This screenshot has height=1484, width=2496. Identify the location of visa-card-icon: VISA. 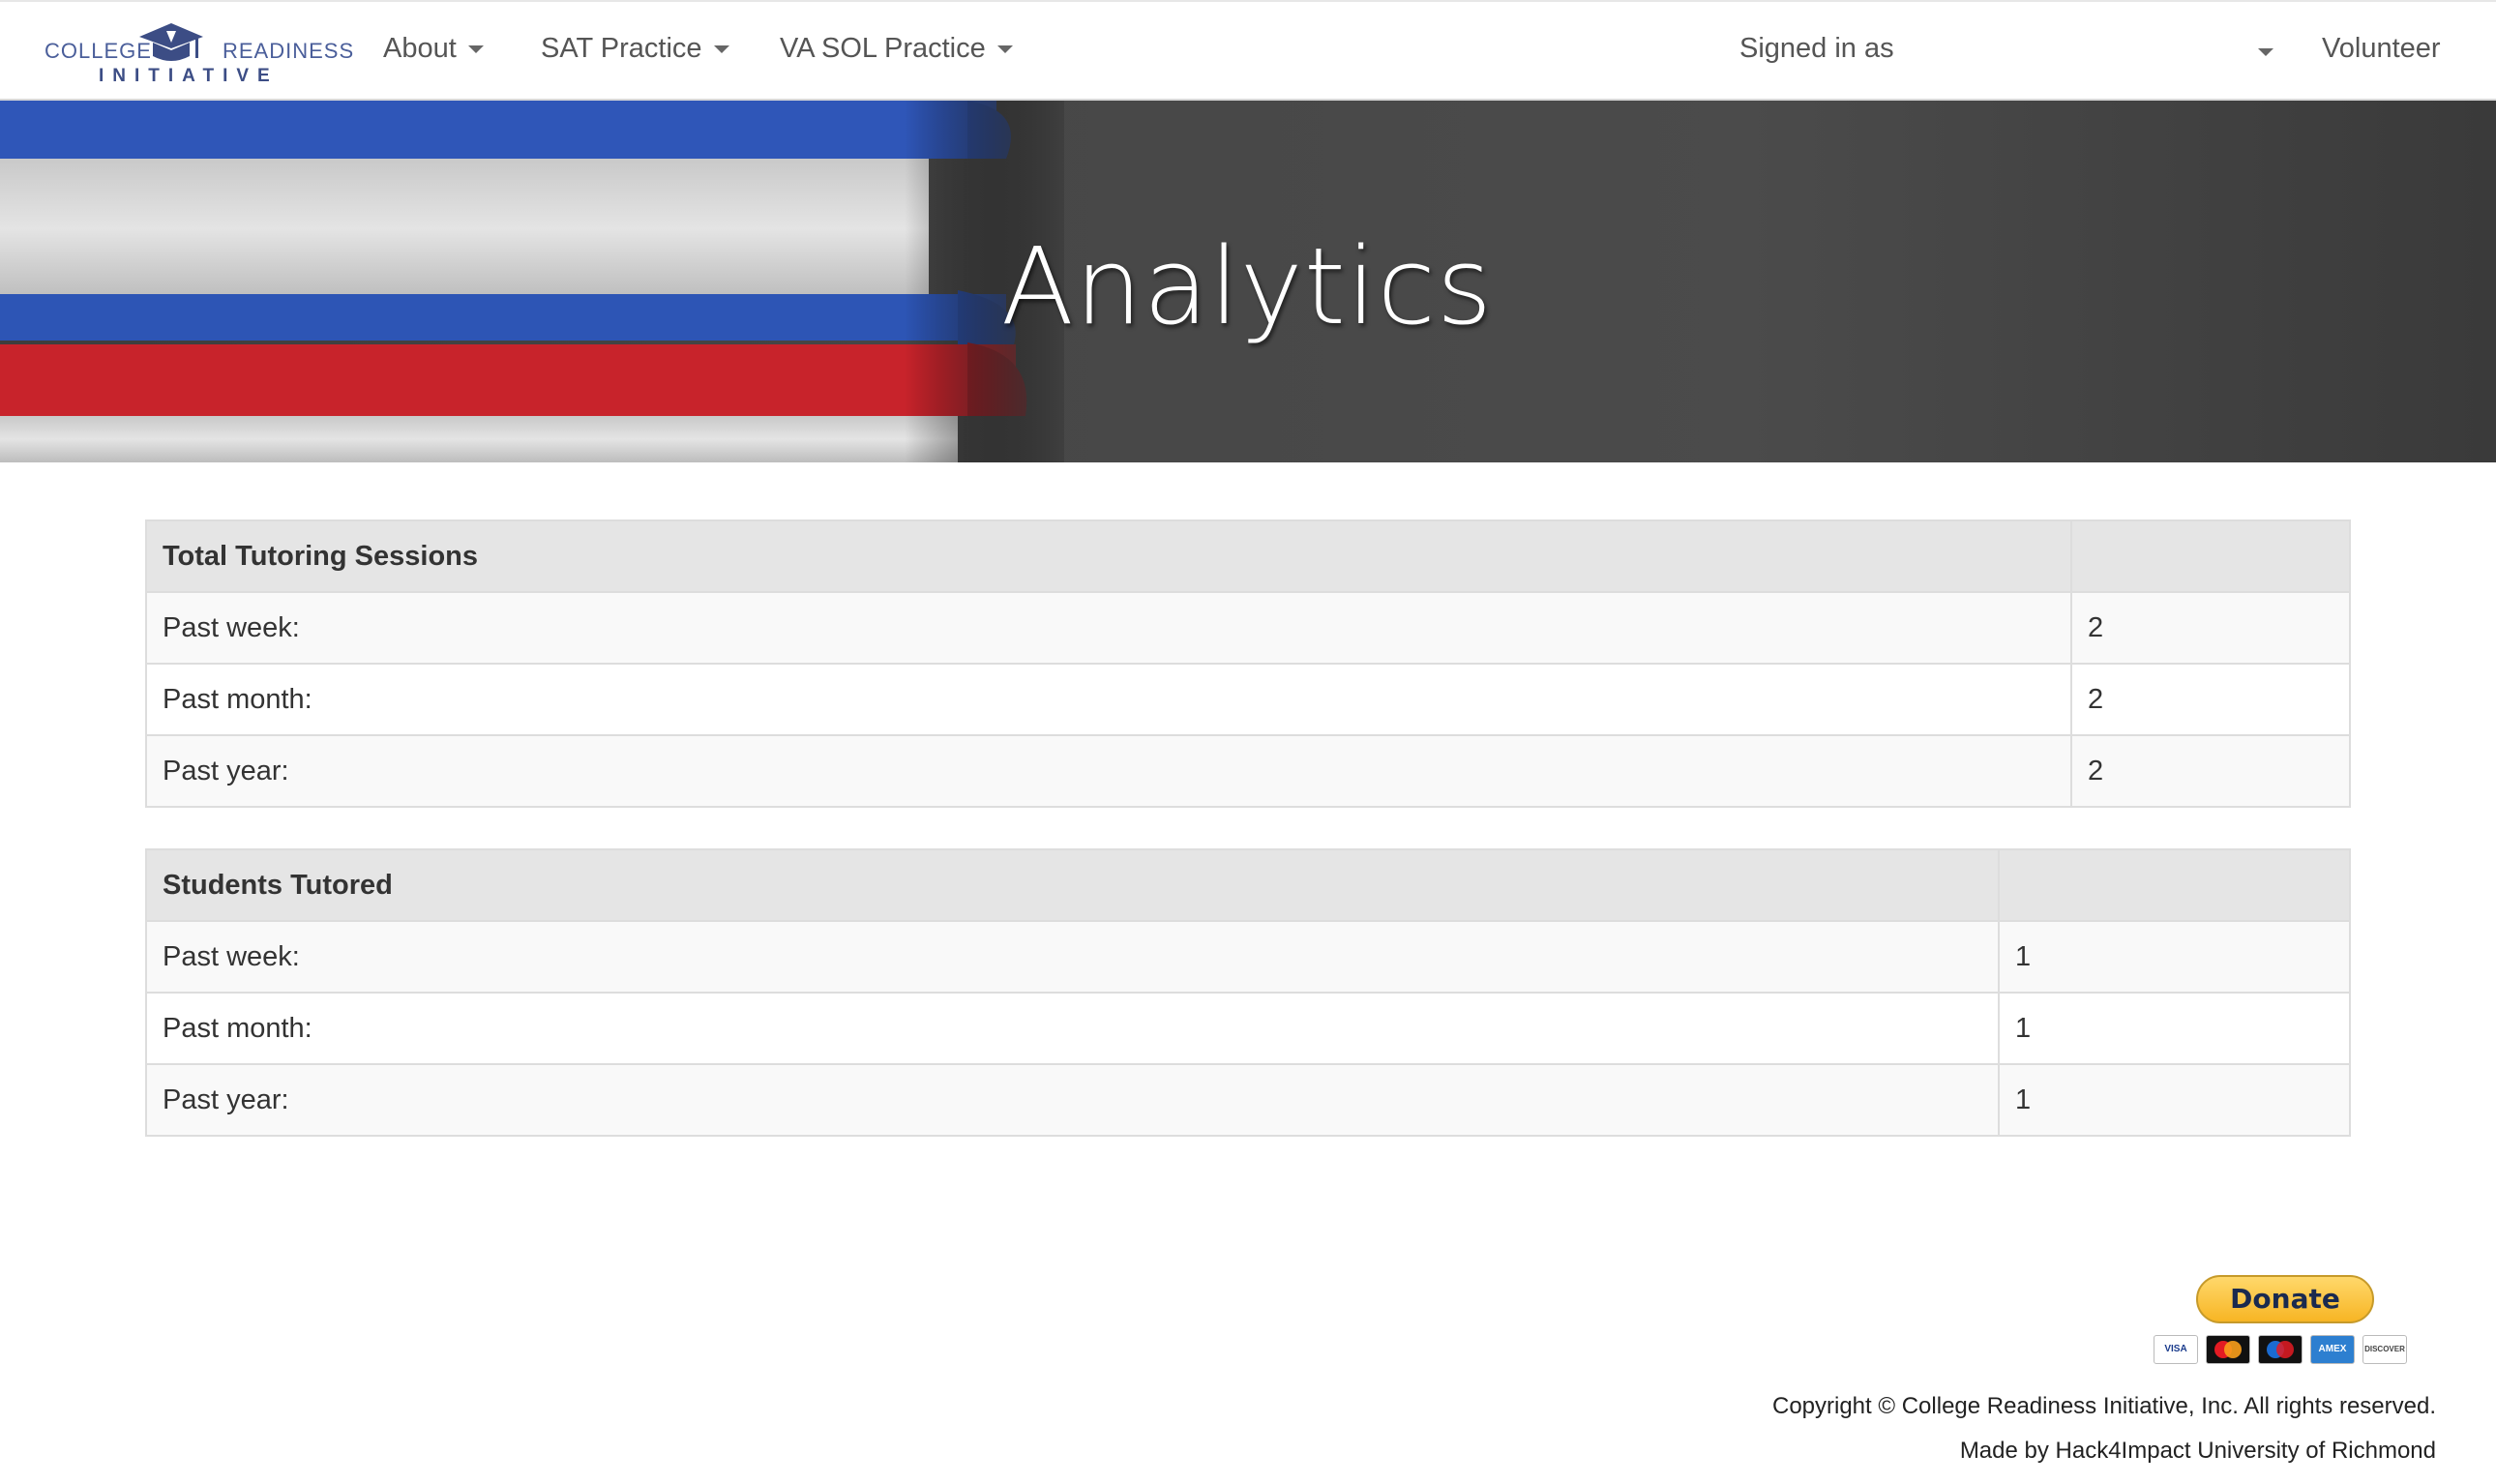
(2176, 1349).